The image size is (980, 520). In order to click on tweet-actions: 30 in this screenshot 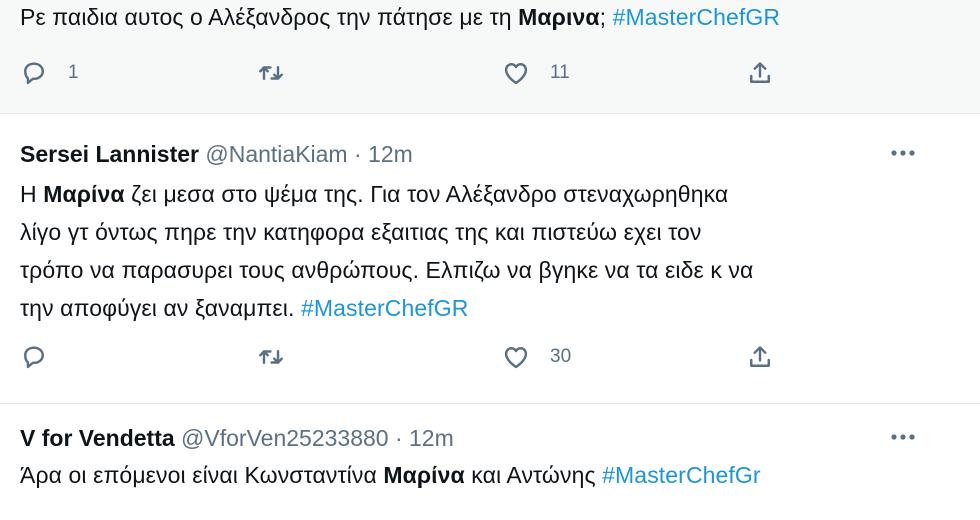, I will do `click(420, 357)`.